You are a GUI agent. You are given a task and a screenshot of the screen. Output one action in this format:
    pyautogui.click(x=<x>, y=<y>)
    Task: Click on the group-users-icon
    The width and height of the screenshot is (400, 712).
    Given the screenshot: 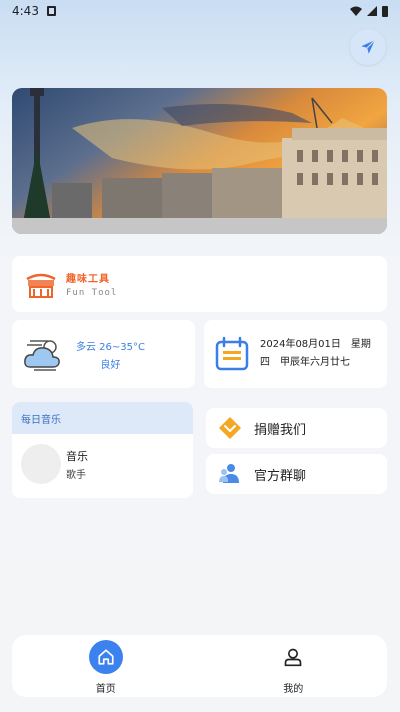 What is the action you would take?
    pyautogui.click(x=229, y=473)
    